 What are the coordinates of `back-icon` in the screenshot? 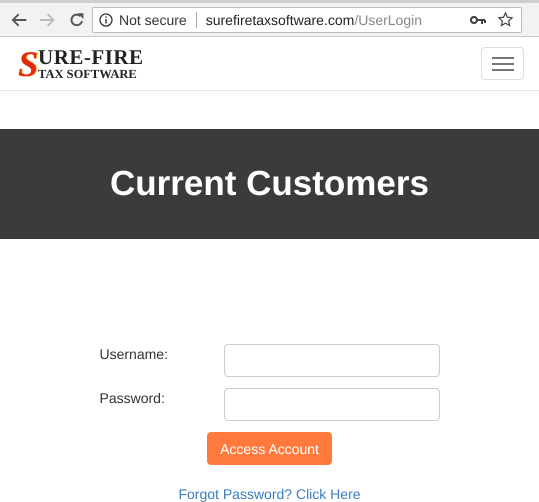 It's located at (19, 20).